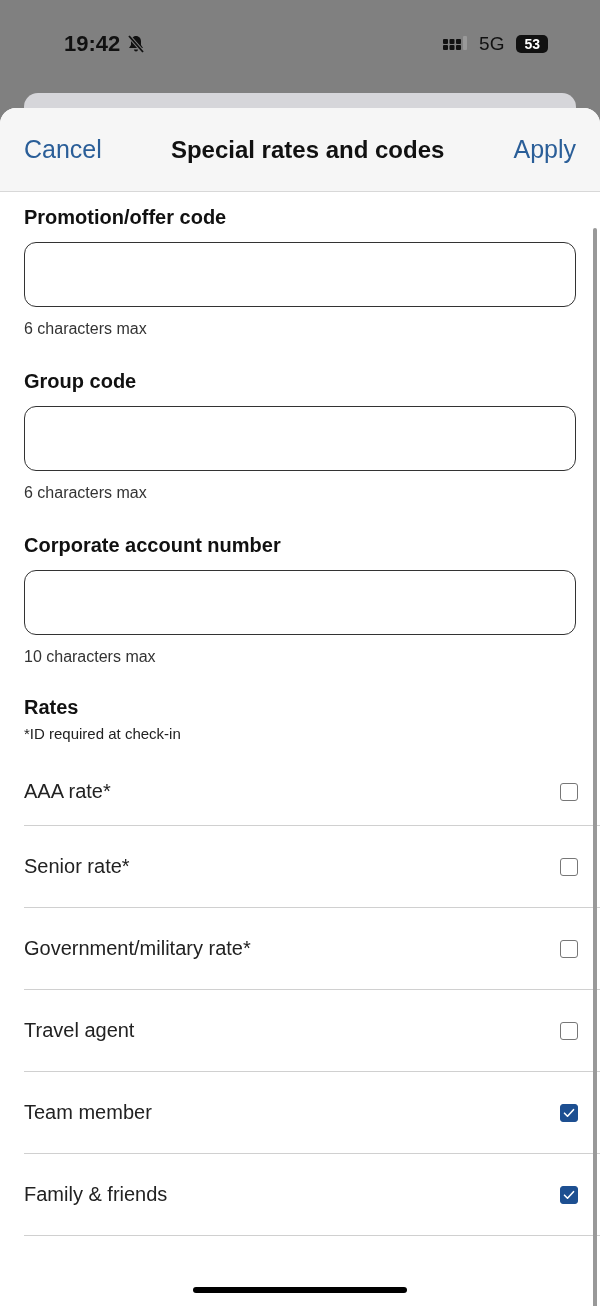 This screenshot has height=1306, width=600. I want to click on rate-label: Travel agent, so click(79, 1030).